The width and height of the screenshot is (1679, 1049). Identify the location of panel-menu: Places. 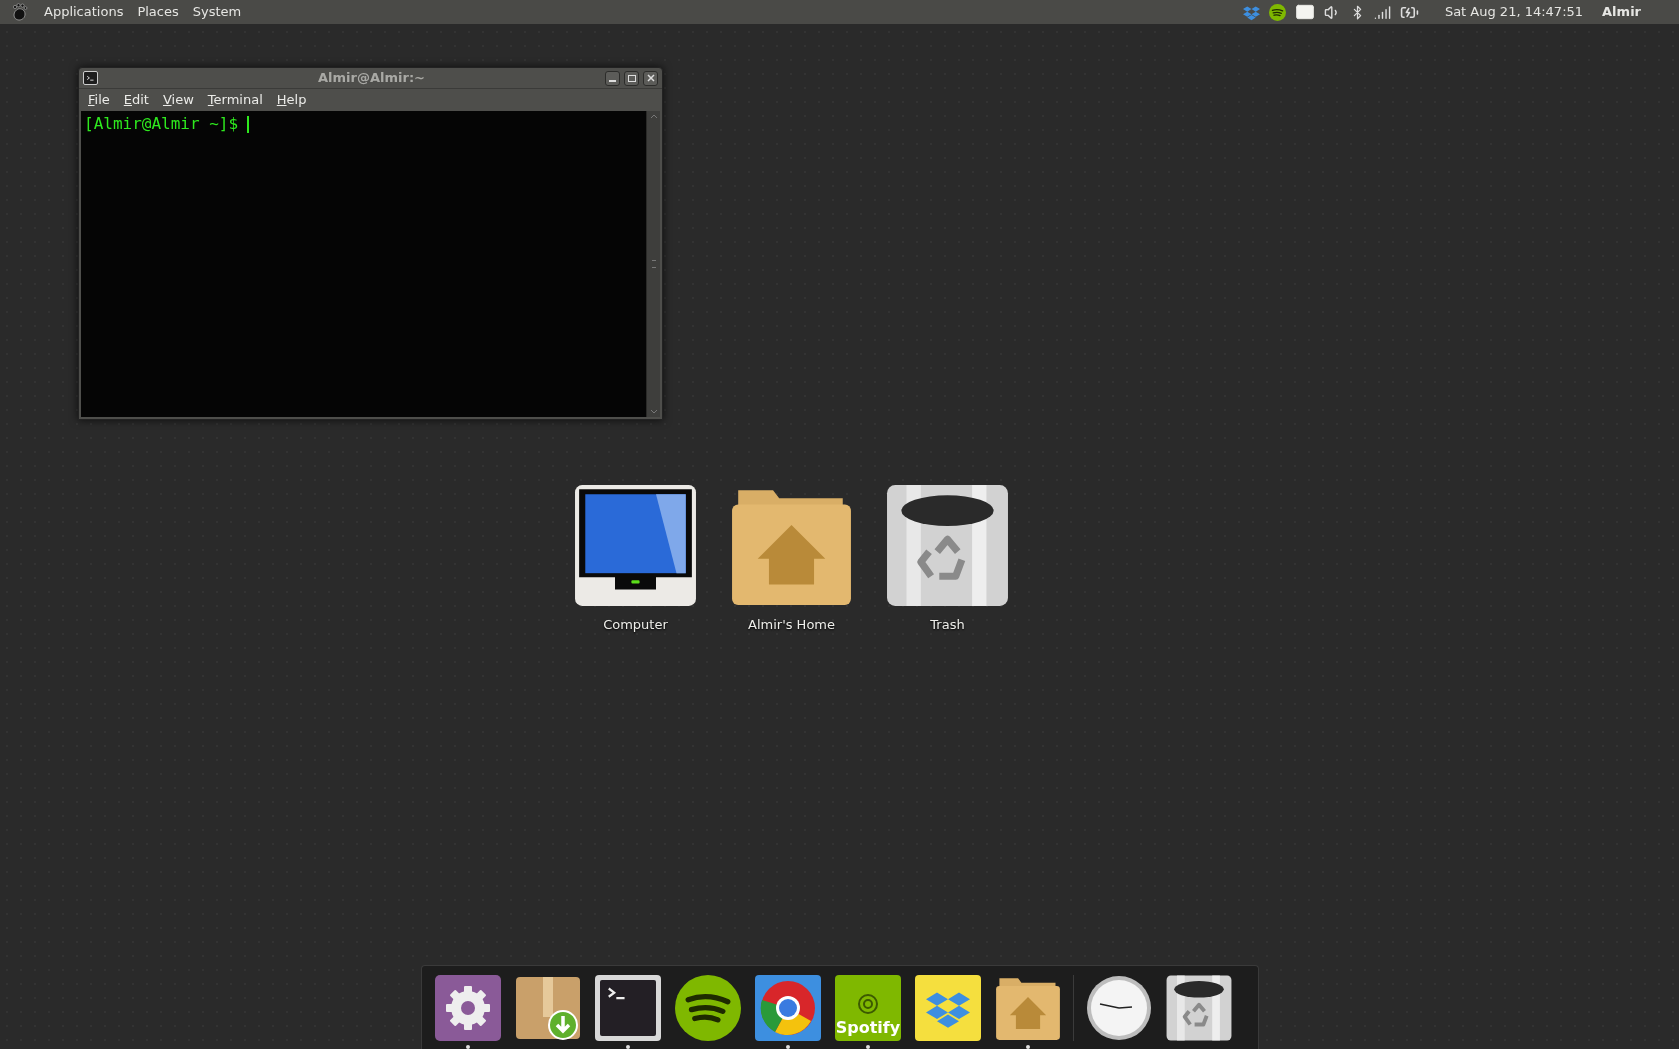
(158, 12).